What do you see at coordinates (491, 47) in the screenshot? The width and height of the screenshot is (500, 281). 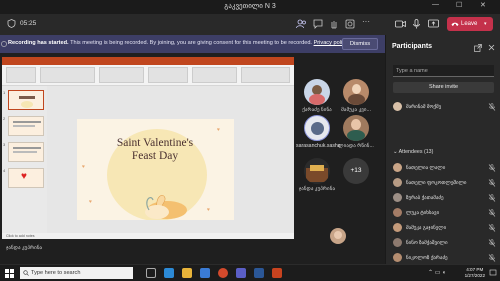 I see `close-icon` at bounding box center [491, 47].